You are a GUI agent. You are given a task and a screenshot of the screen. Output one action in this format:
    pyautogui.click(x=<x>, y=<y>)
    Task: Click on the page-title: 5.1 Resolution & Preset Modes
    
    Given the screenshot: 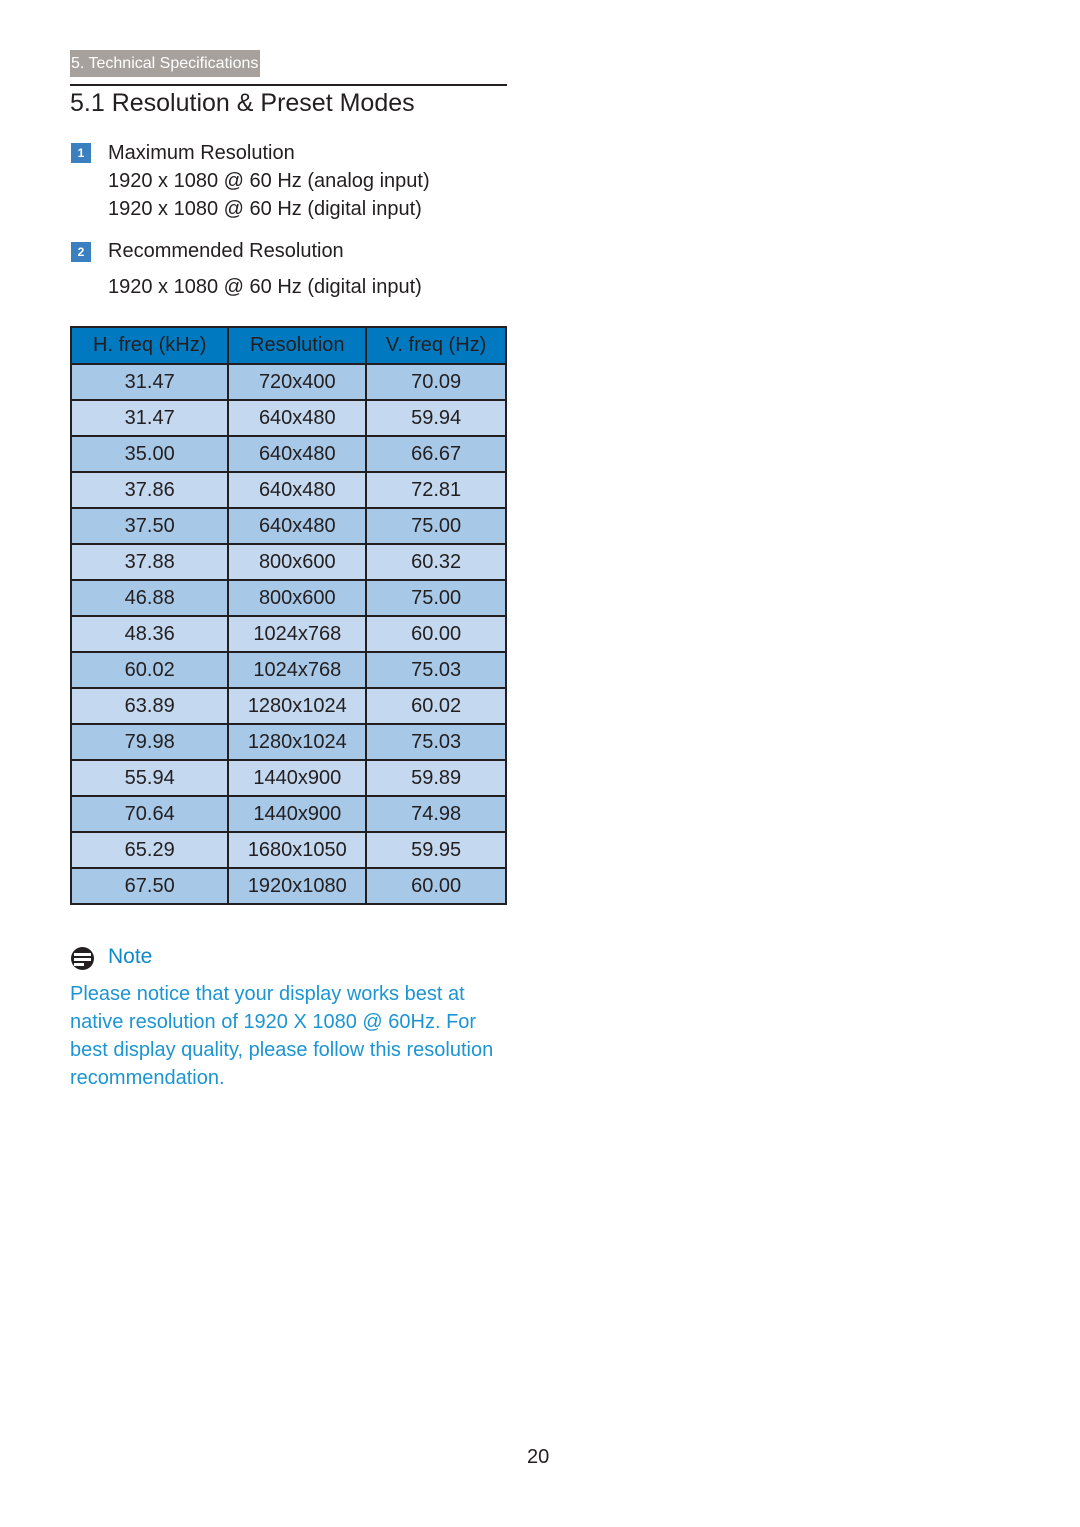 What is the action you would take?
    pyautogui.click(x=242, y=103)
    